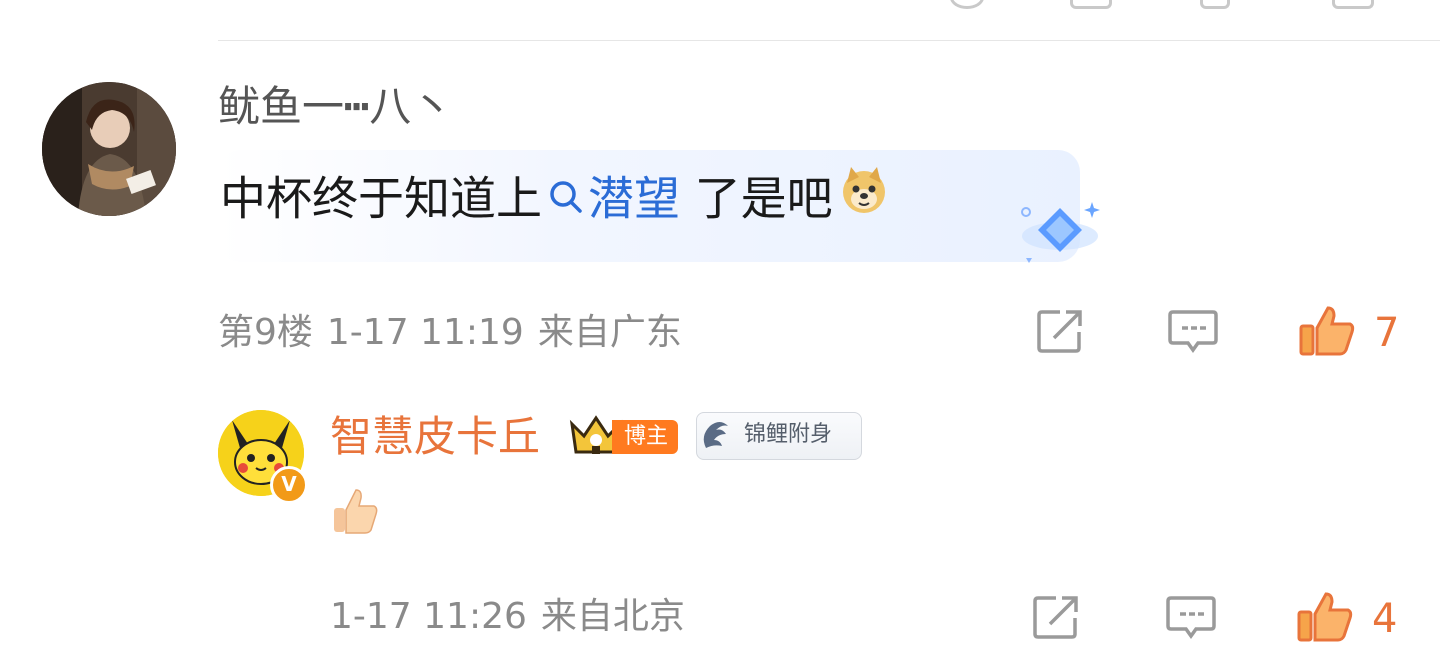 The width and height of the screenshot is (1440, 646). What do you see at coordinates (1185, 5) in the screenshot?
I see `previous-comment-actions` at bounding box center [1185, 5].